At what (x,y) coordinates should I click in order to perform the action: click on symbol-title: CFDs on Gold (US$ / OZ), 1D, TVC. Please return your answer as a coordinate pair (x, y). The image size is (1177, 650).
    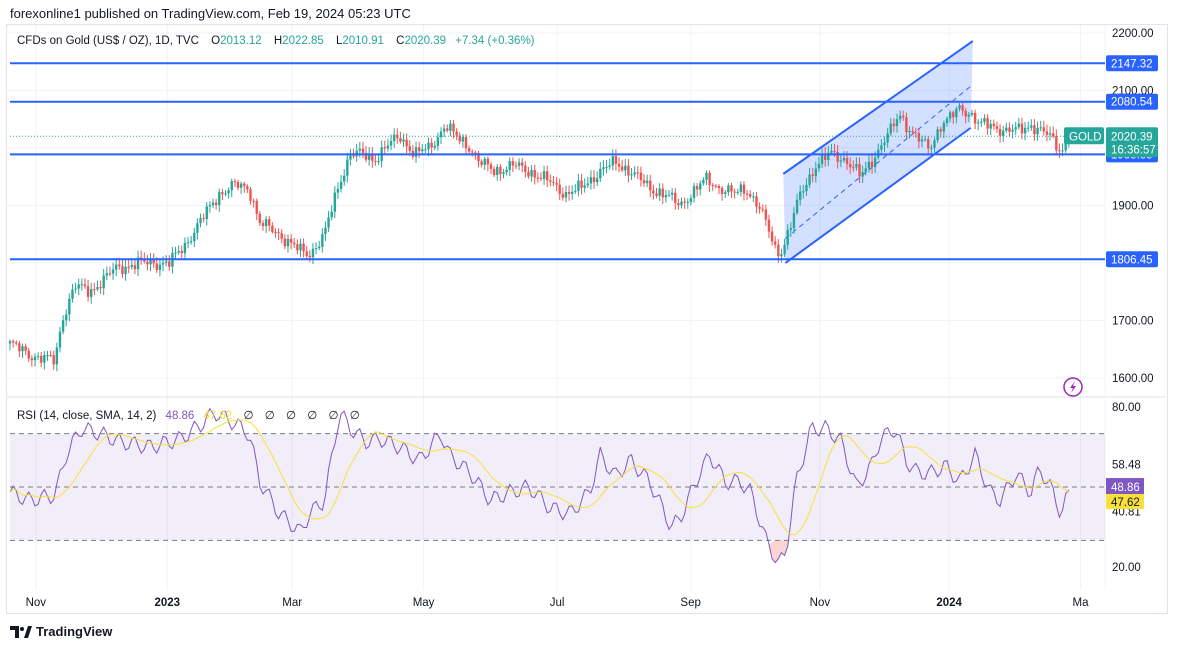
    Looking at the image, I should click on (108, 41).